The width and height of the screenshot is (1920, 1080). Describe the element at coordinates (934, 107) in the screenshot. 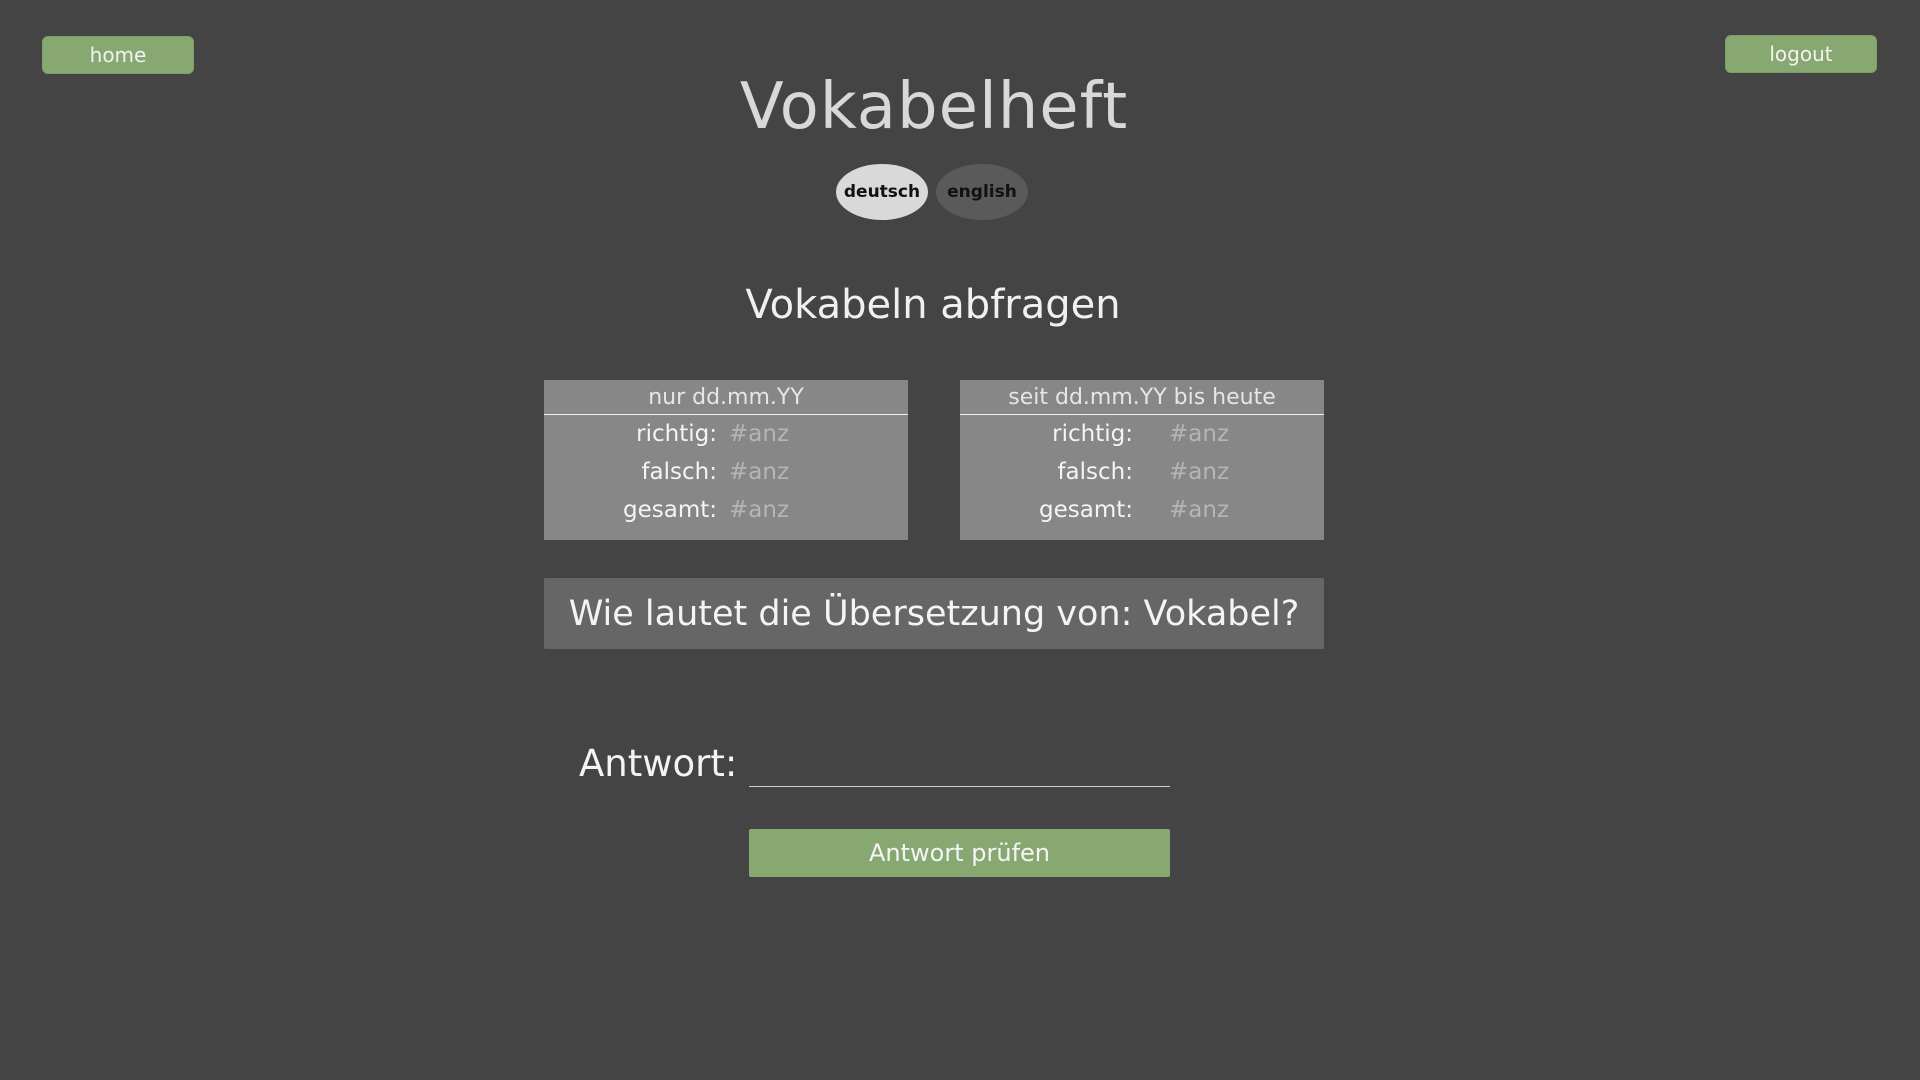

I see `app-title: Vokabelheft` at that location.